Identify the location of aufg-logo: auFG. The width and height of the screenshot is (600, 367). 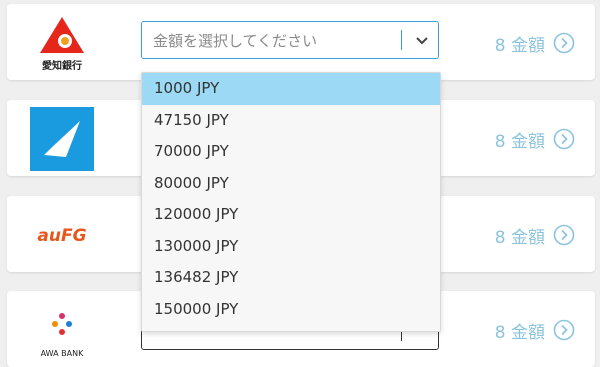
(62, 235).